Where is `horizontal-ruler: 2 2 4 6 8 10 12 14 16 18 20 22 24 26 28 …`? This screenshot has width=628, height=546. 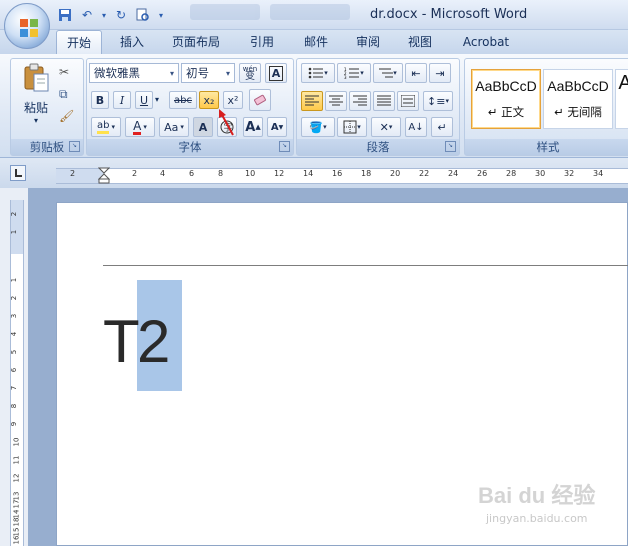
horizontal-ruler: 2 2 4 6 8 10 12 14 16 18 20 22 24 26 28 … is located at coordinates (342, 176).